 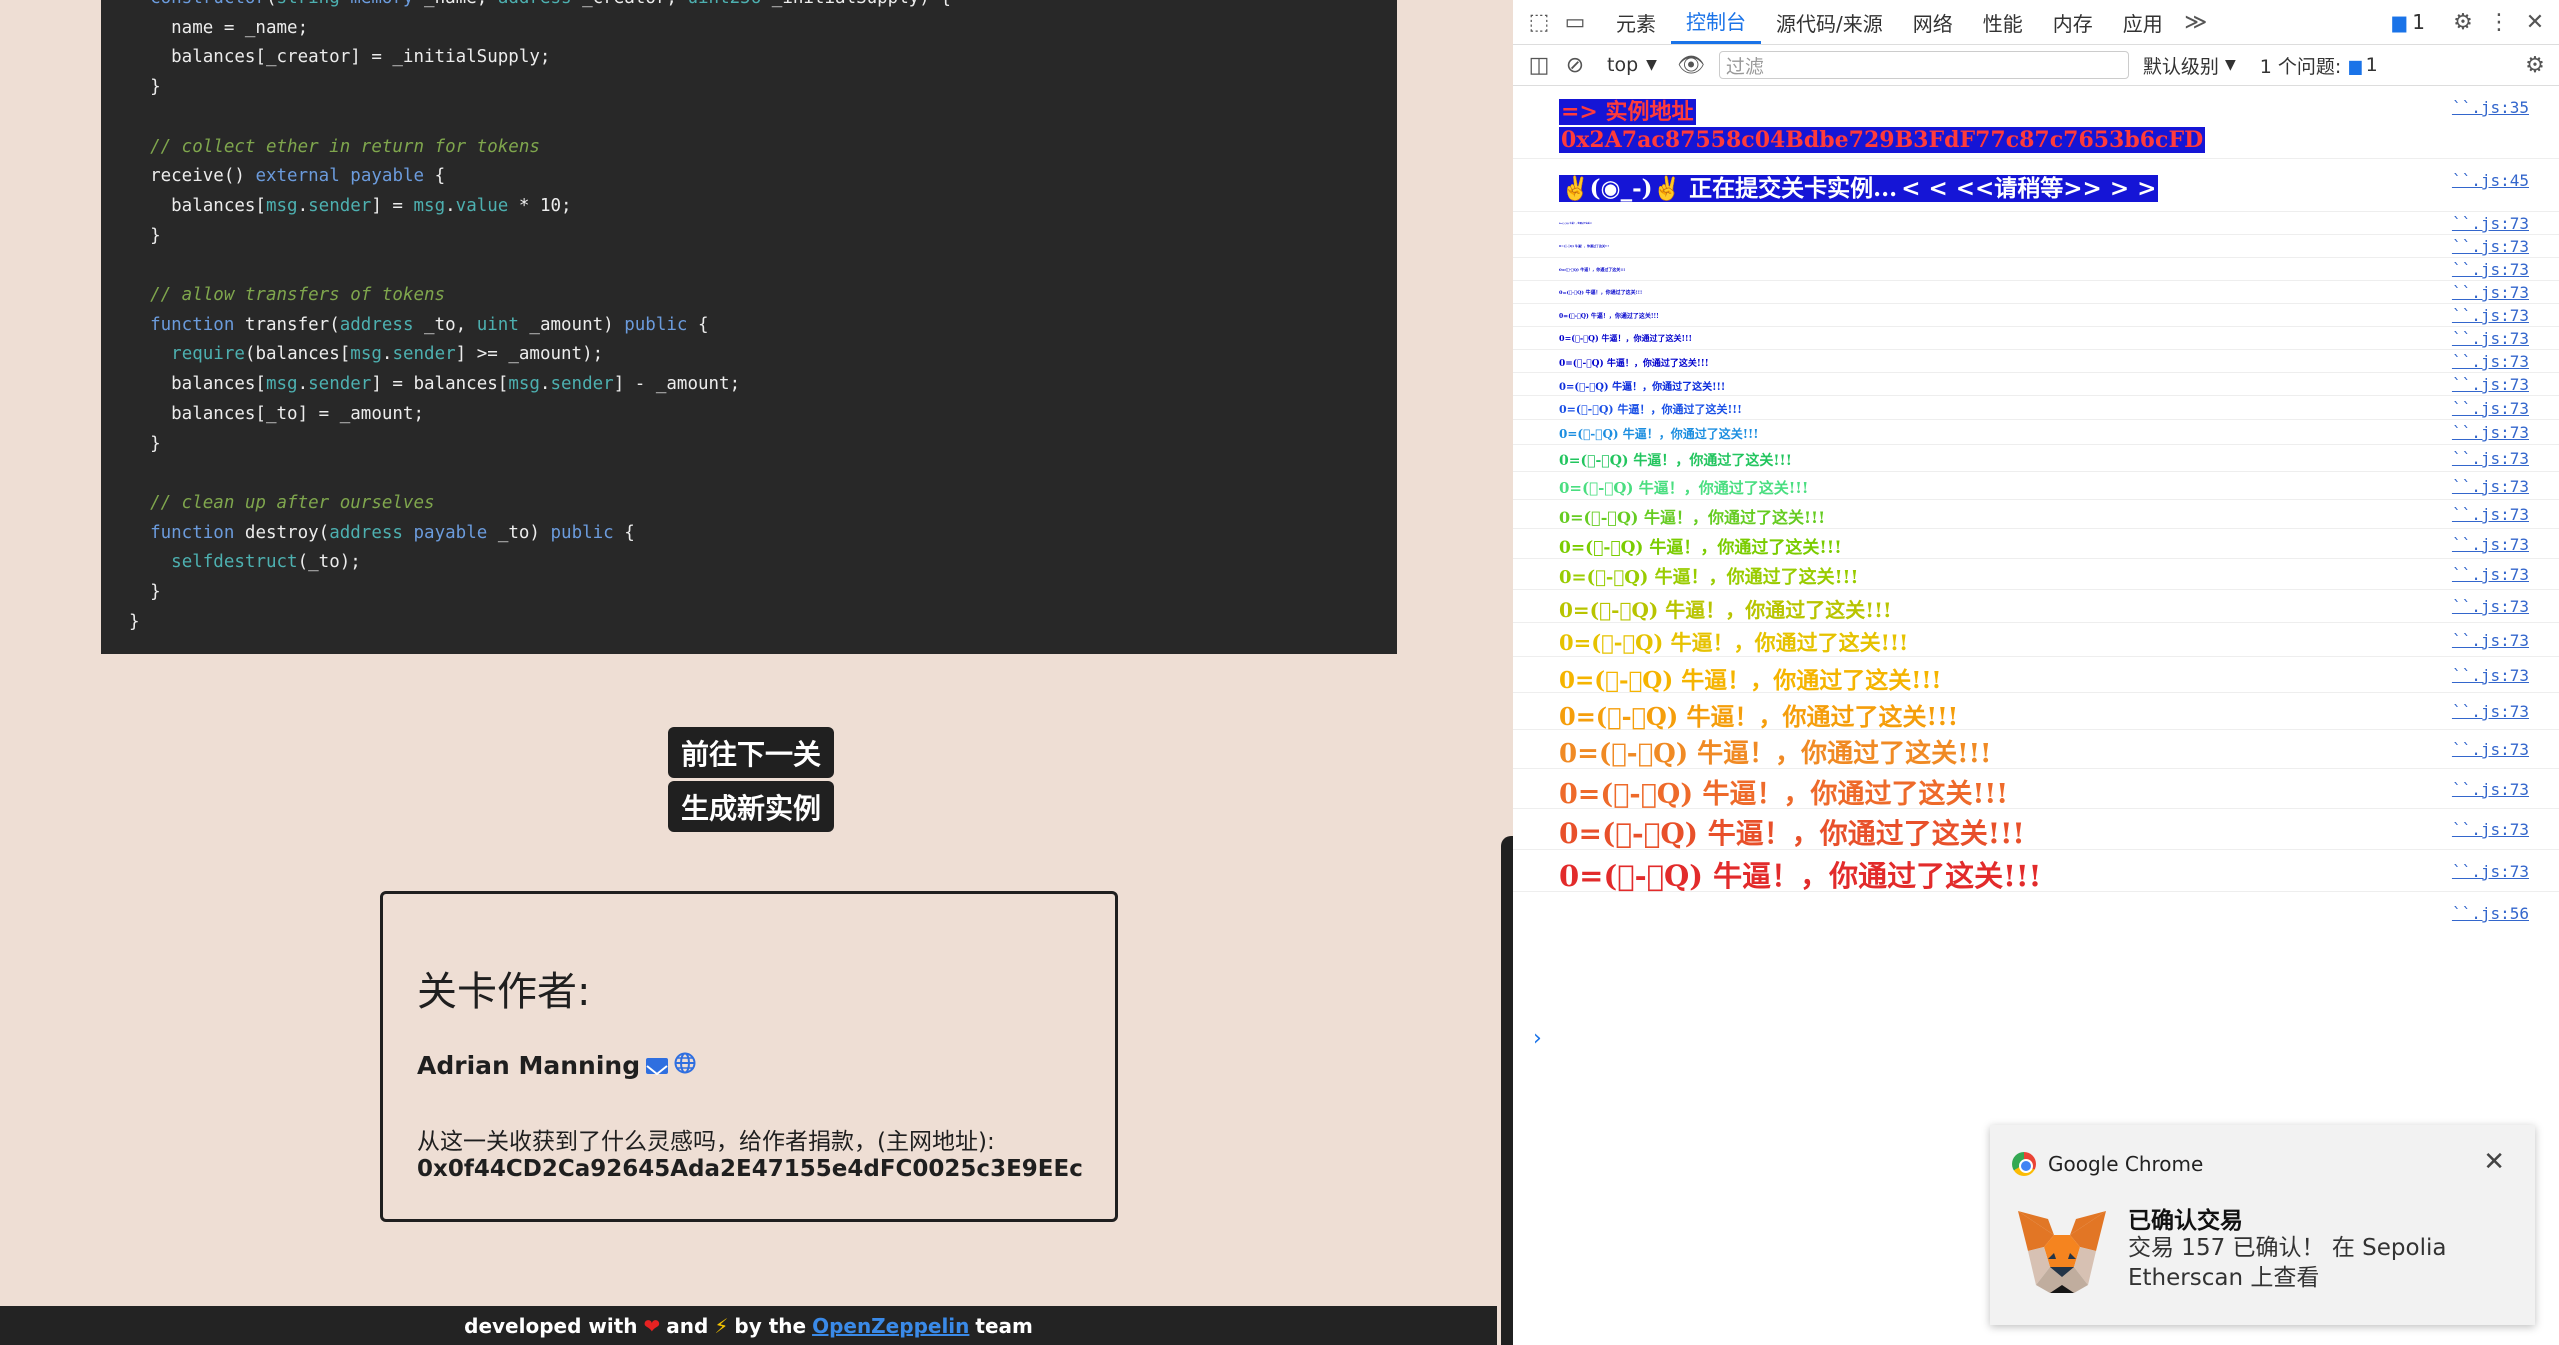 What do you see at coordinates (1744, 66) in the screenshot?
I see `filter-placeholder: 过滤` at bounding box center [1744, 66].